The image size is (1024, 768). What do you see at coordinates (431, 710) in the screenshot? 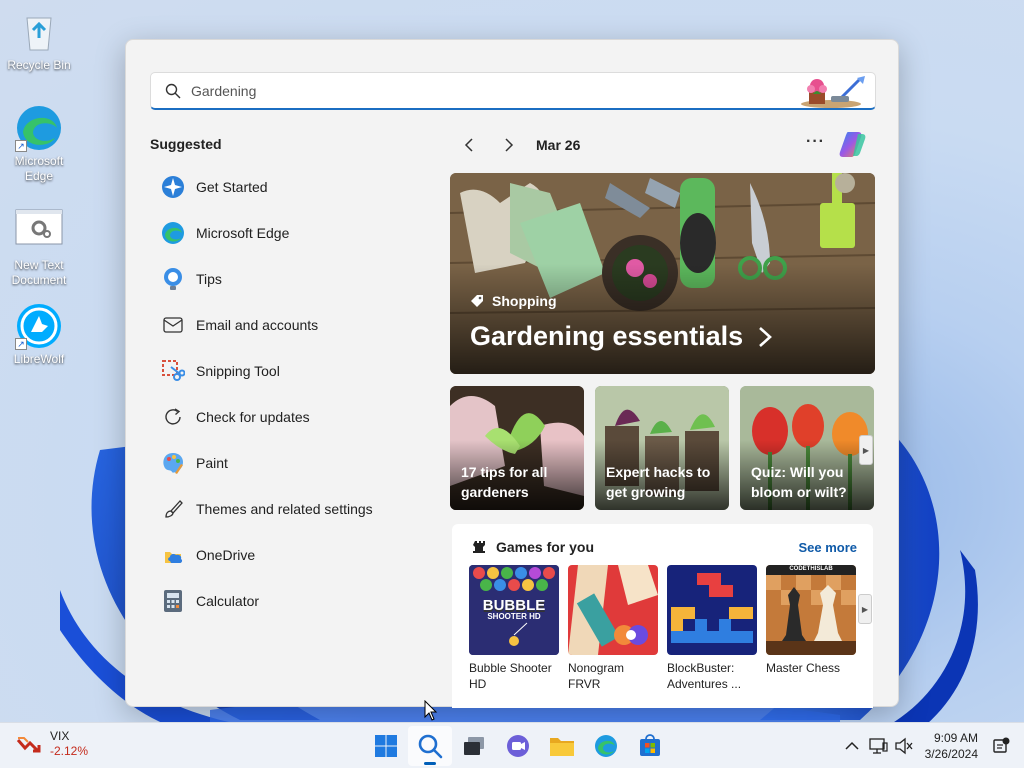
I see `mouse-cursor-icon` at bounding box center [431, 710].